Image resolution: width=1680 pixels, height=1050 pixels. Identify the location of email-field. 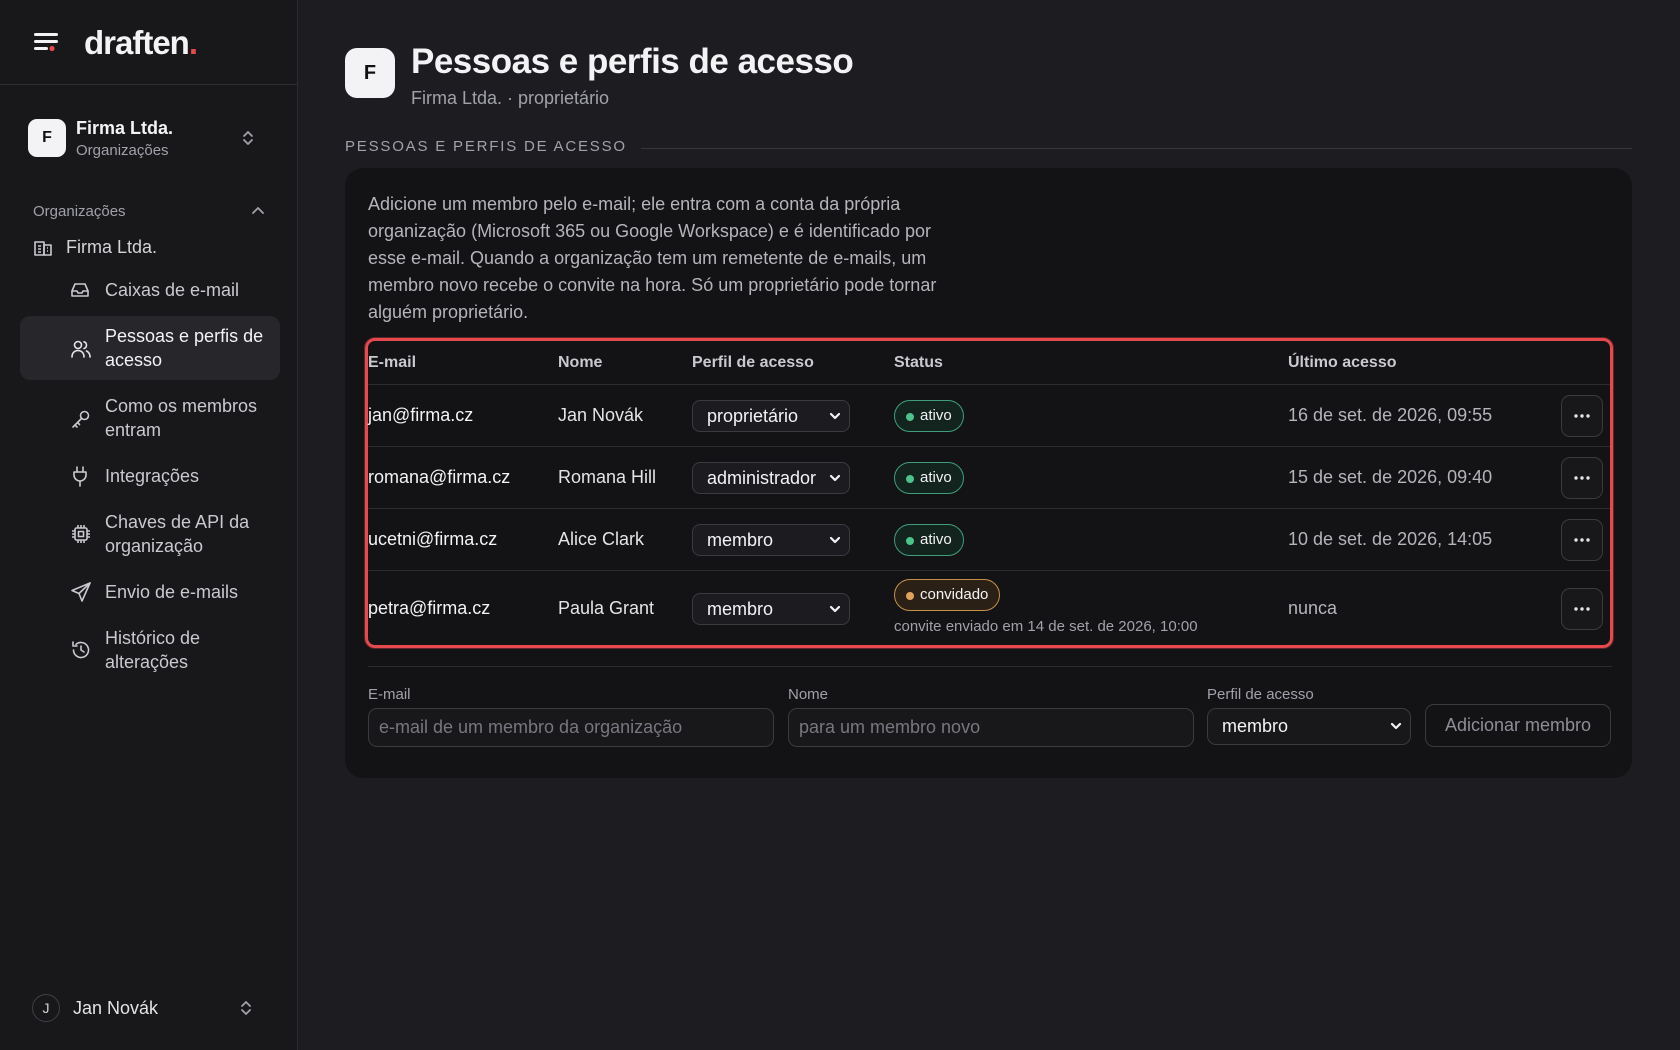
(571, 727).